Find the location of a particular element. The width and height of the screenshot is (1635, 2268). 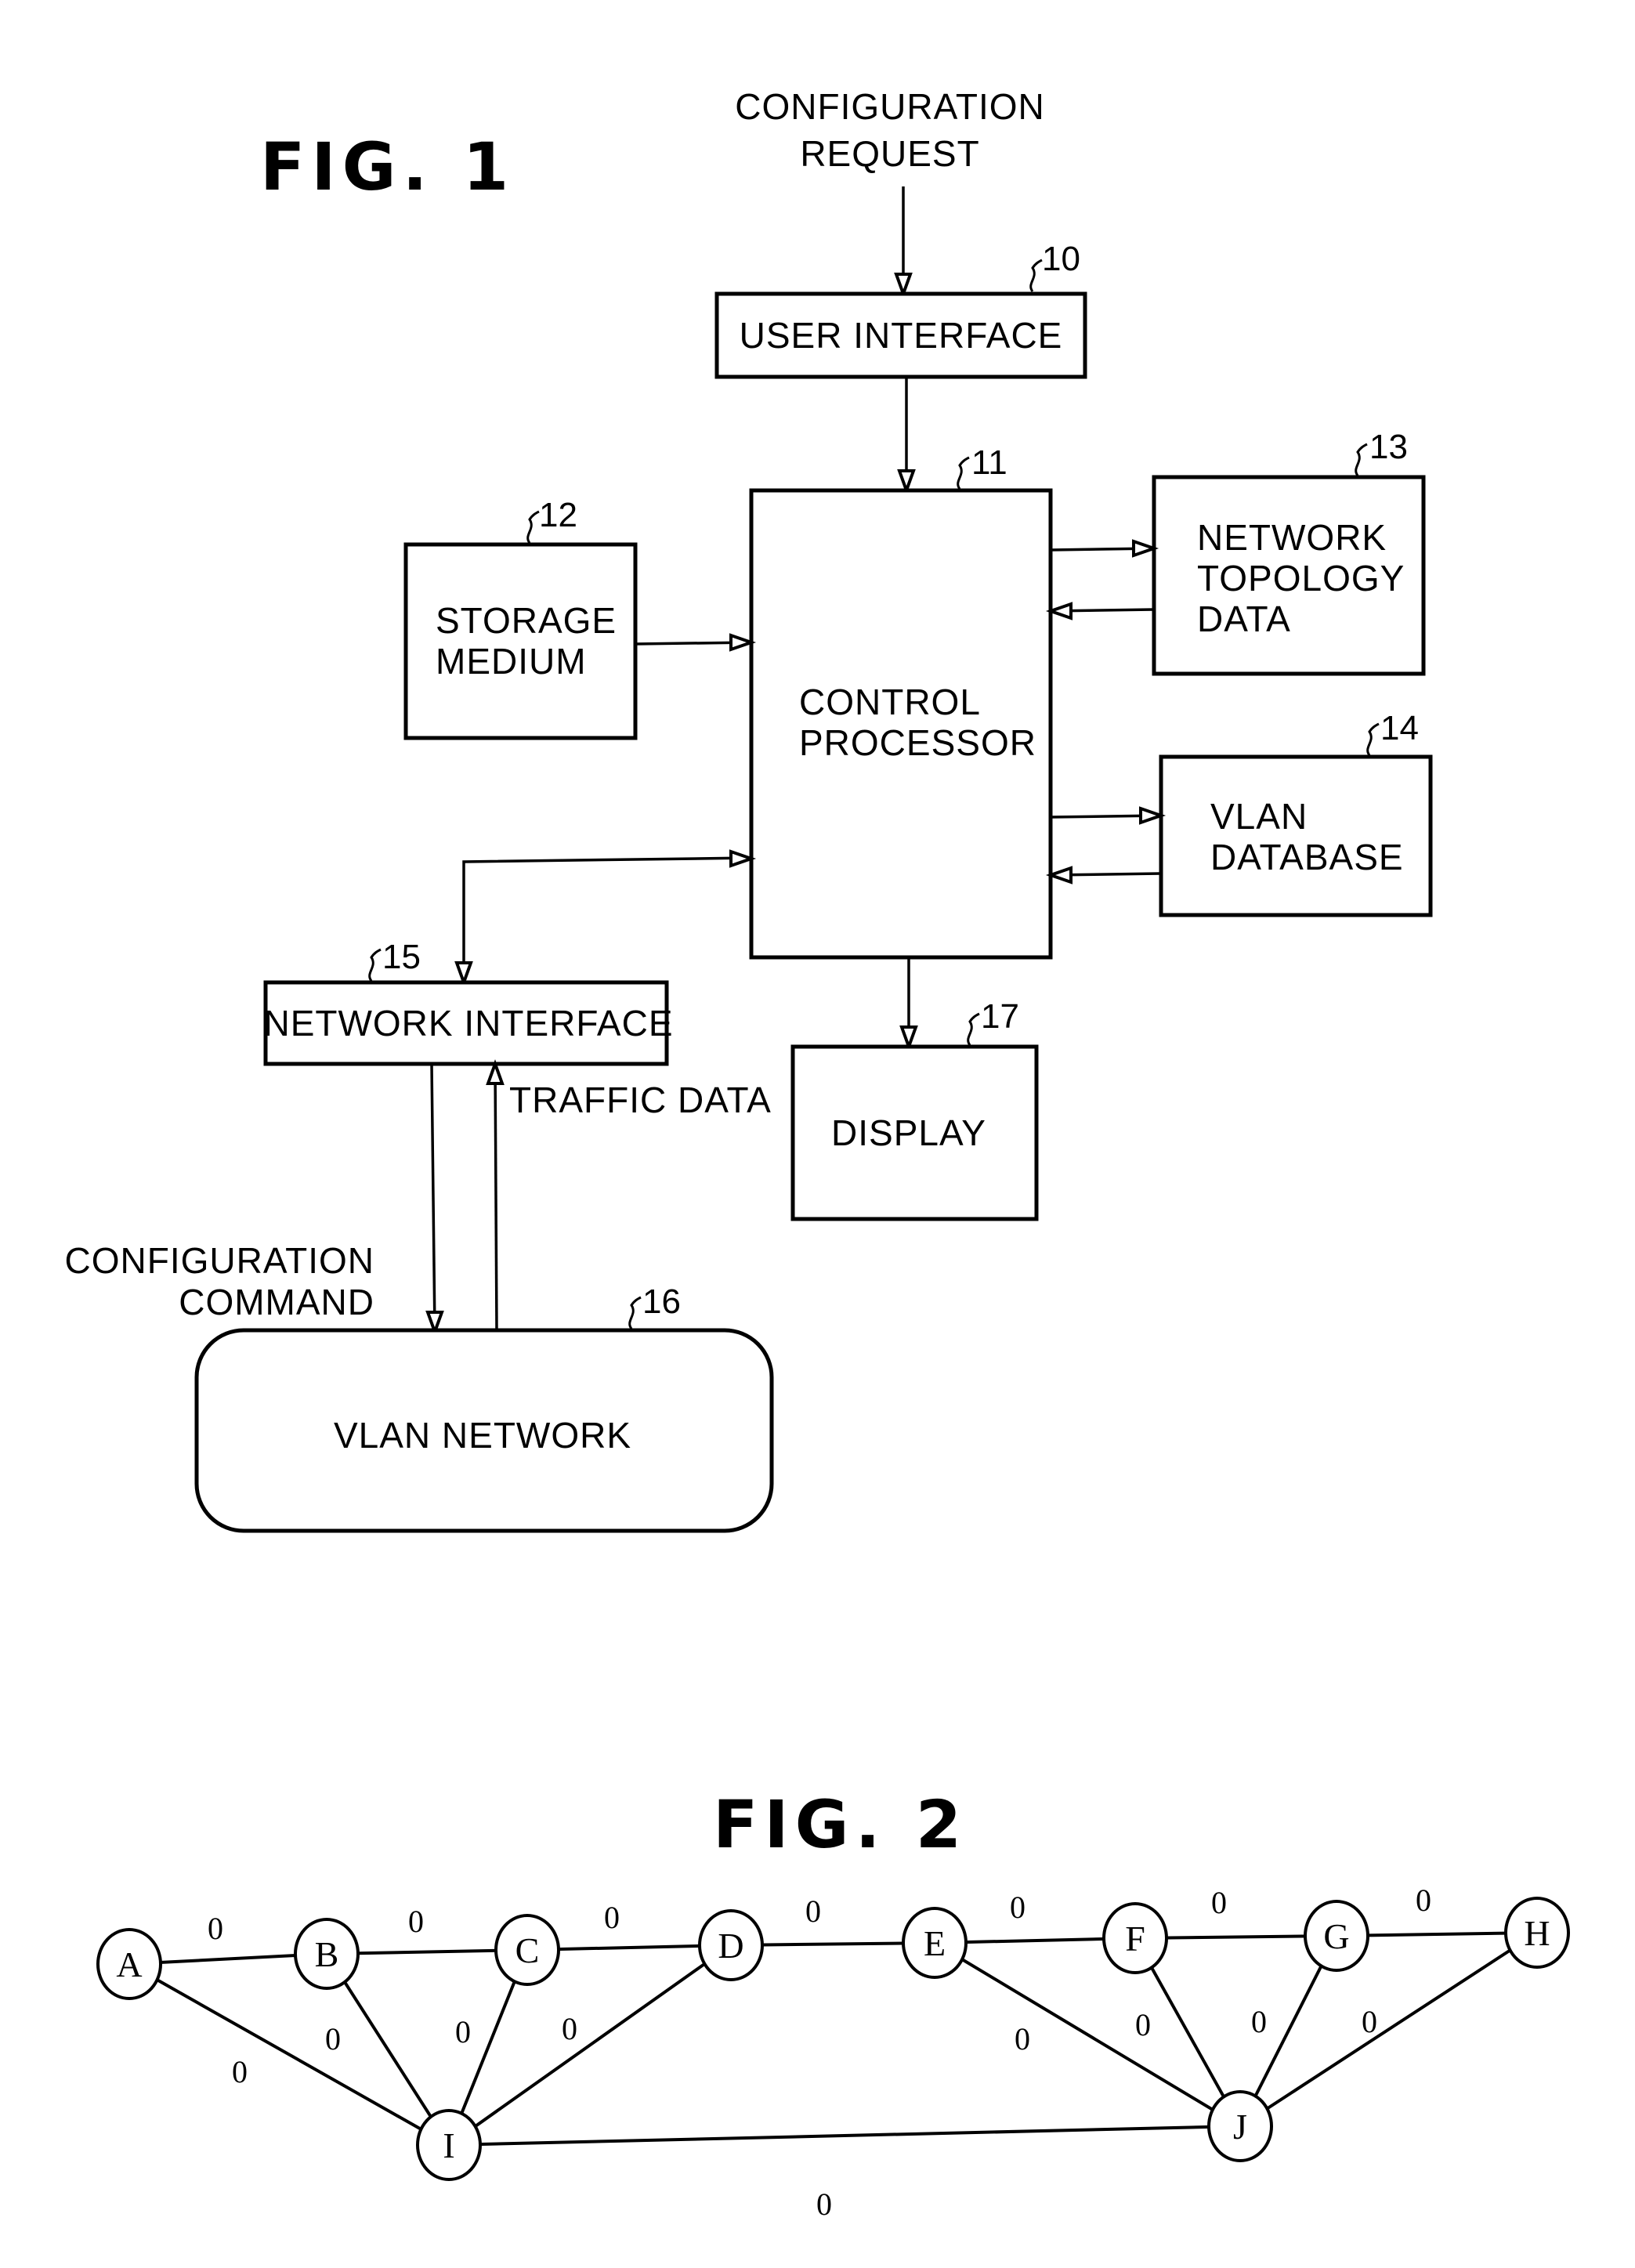

graph-edge-E-J is located at coordinates (1088, 2035).